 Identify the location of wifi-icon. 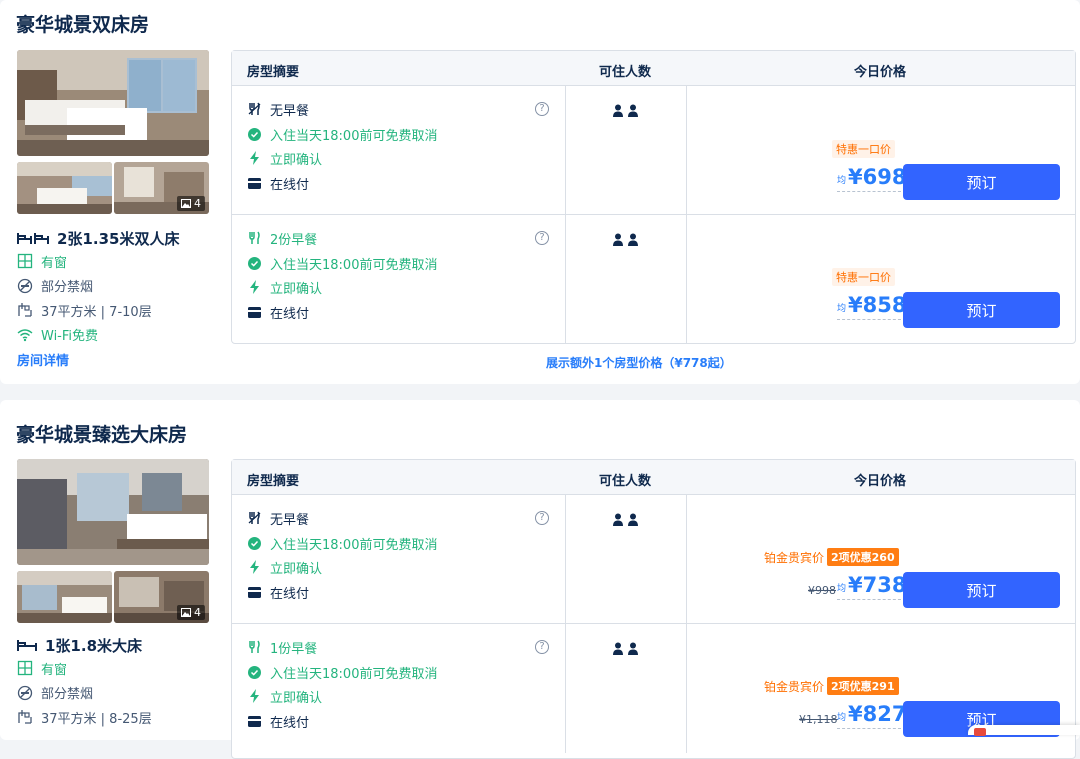
(25, 335).